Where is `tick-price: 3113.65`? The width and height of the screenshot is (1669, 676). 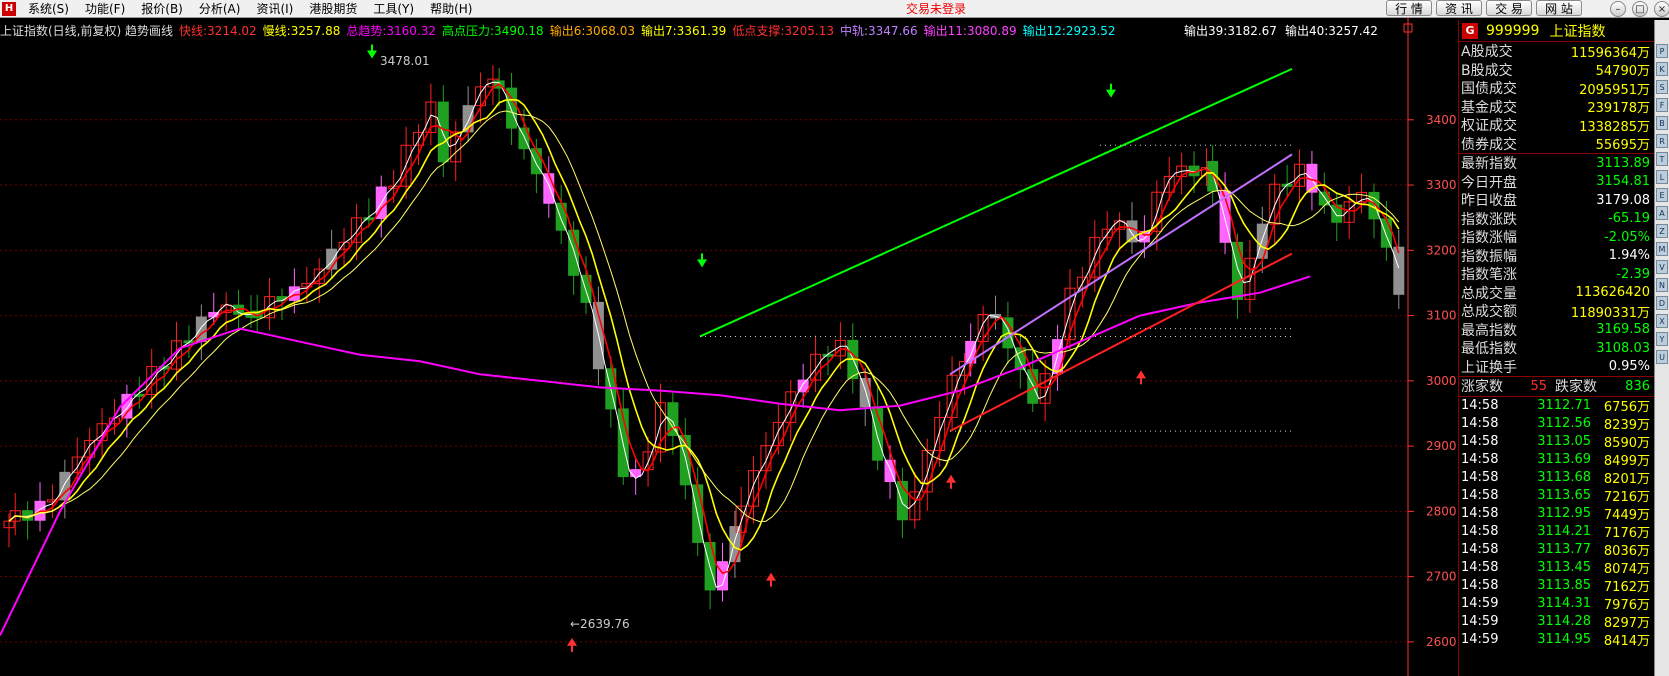 tick-price: 3113.65 is located at coordinates (1564, 495).